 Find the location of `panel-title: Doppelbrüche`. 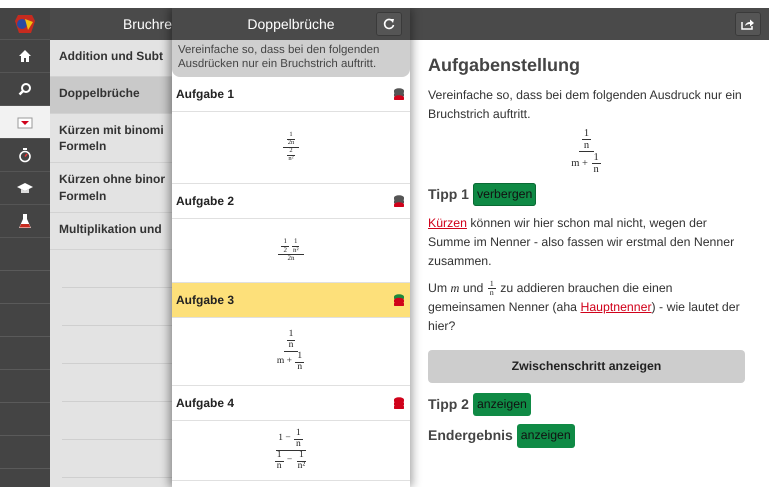

panel-title: Doppelbrüche is located at coordinates (291, 24).